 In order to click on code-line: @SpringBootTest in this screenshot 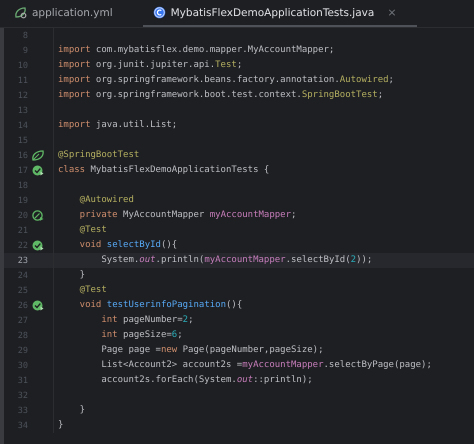, I will do `click(263, 155)`.